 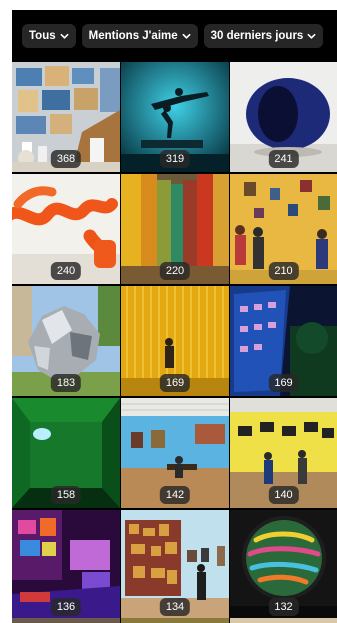 What do you see at coordinates (66, 117) in the screenshot?
I see `post-thumbnail: 368` at bounding box center [66, 117].